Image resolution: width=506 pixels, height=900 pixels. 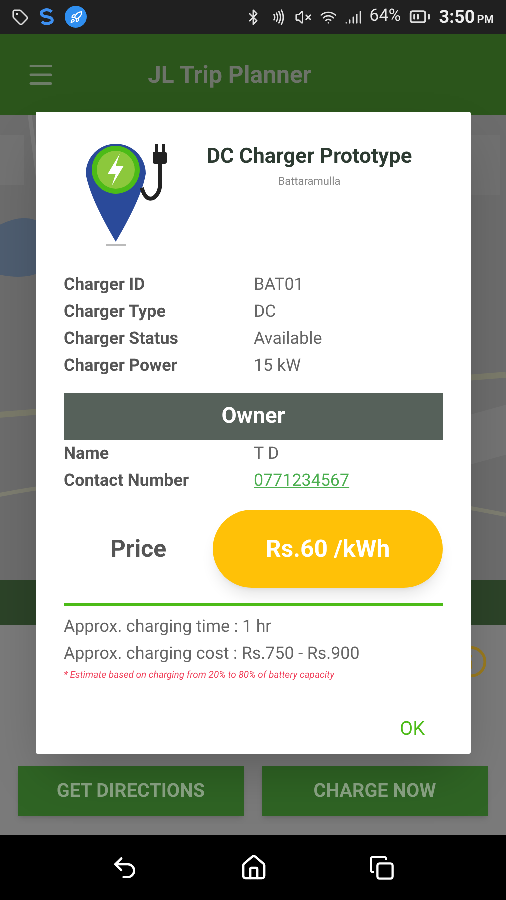 I want to click on price-label: Price, so click(x=138, y=549).